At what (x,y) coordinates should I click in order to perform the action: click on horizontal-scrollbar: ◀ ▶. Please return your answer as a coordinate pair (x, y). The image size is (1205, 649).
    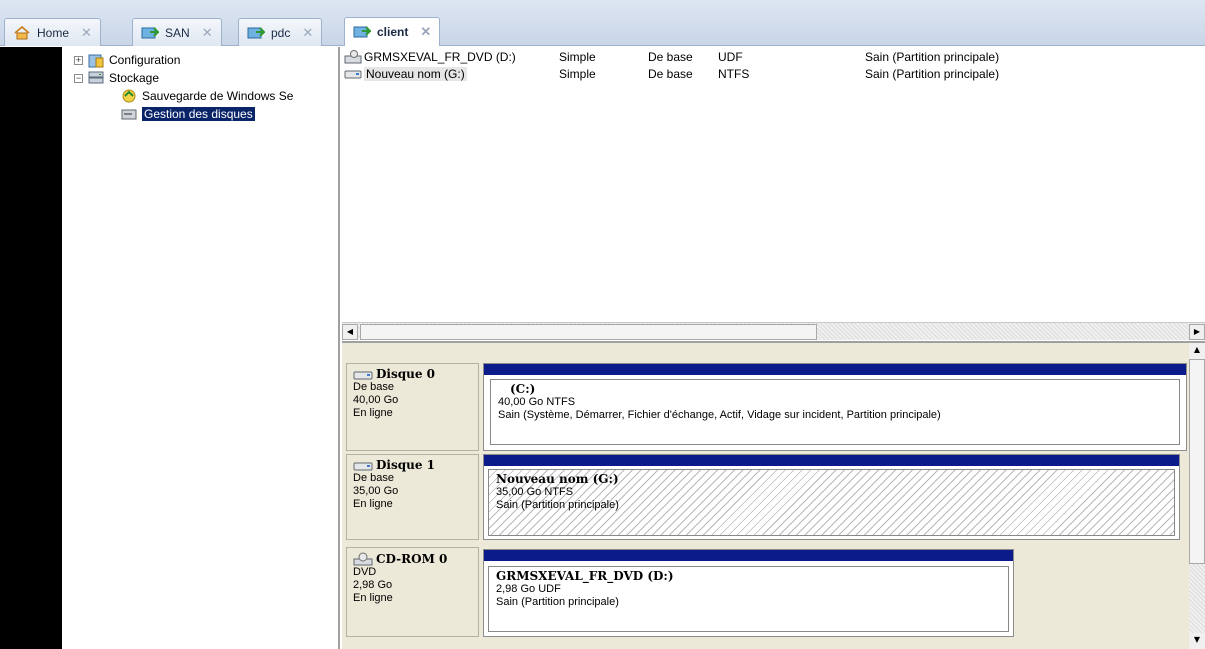
    Looking at the image, I should click on (773, 331).